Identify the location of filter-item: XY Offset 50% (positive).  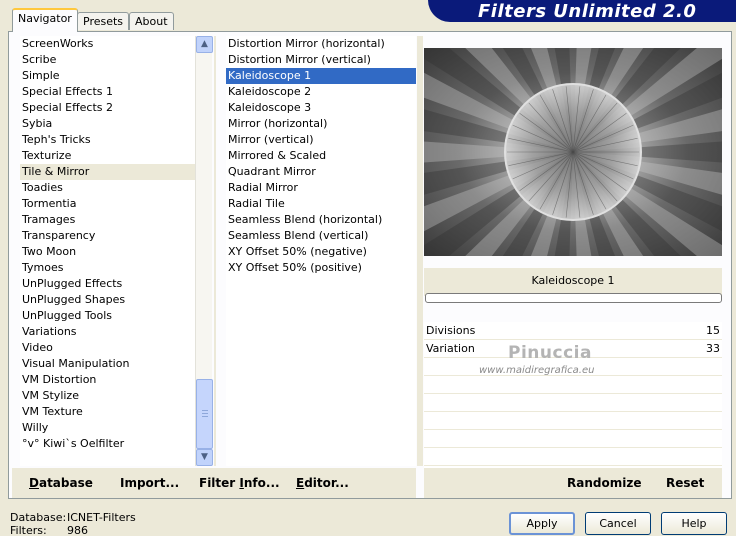
(321, 268).